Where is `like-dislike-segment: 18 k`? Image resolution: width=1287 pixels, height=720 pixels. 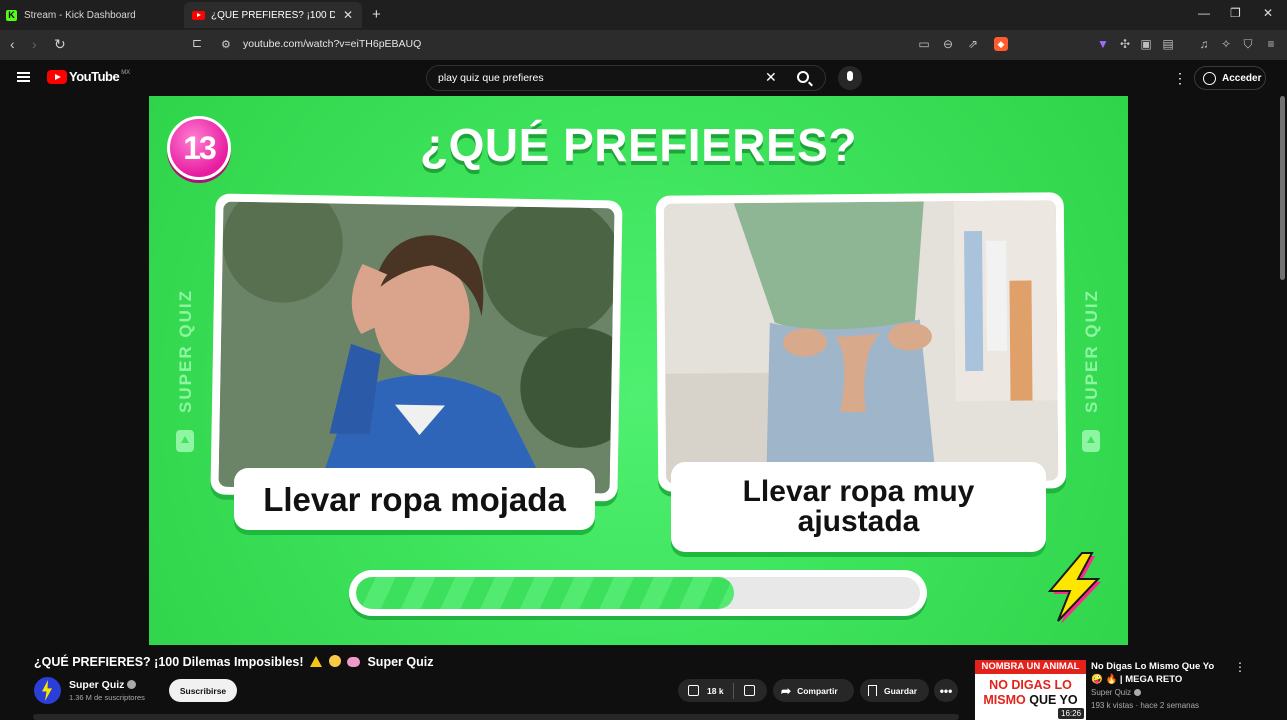
like-dislike-segment: 18 k is located at coordinates (722, 690).